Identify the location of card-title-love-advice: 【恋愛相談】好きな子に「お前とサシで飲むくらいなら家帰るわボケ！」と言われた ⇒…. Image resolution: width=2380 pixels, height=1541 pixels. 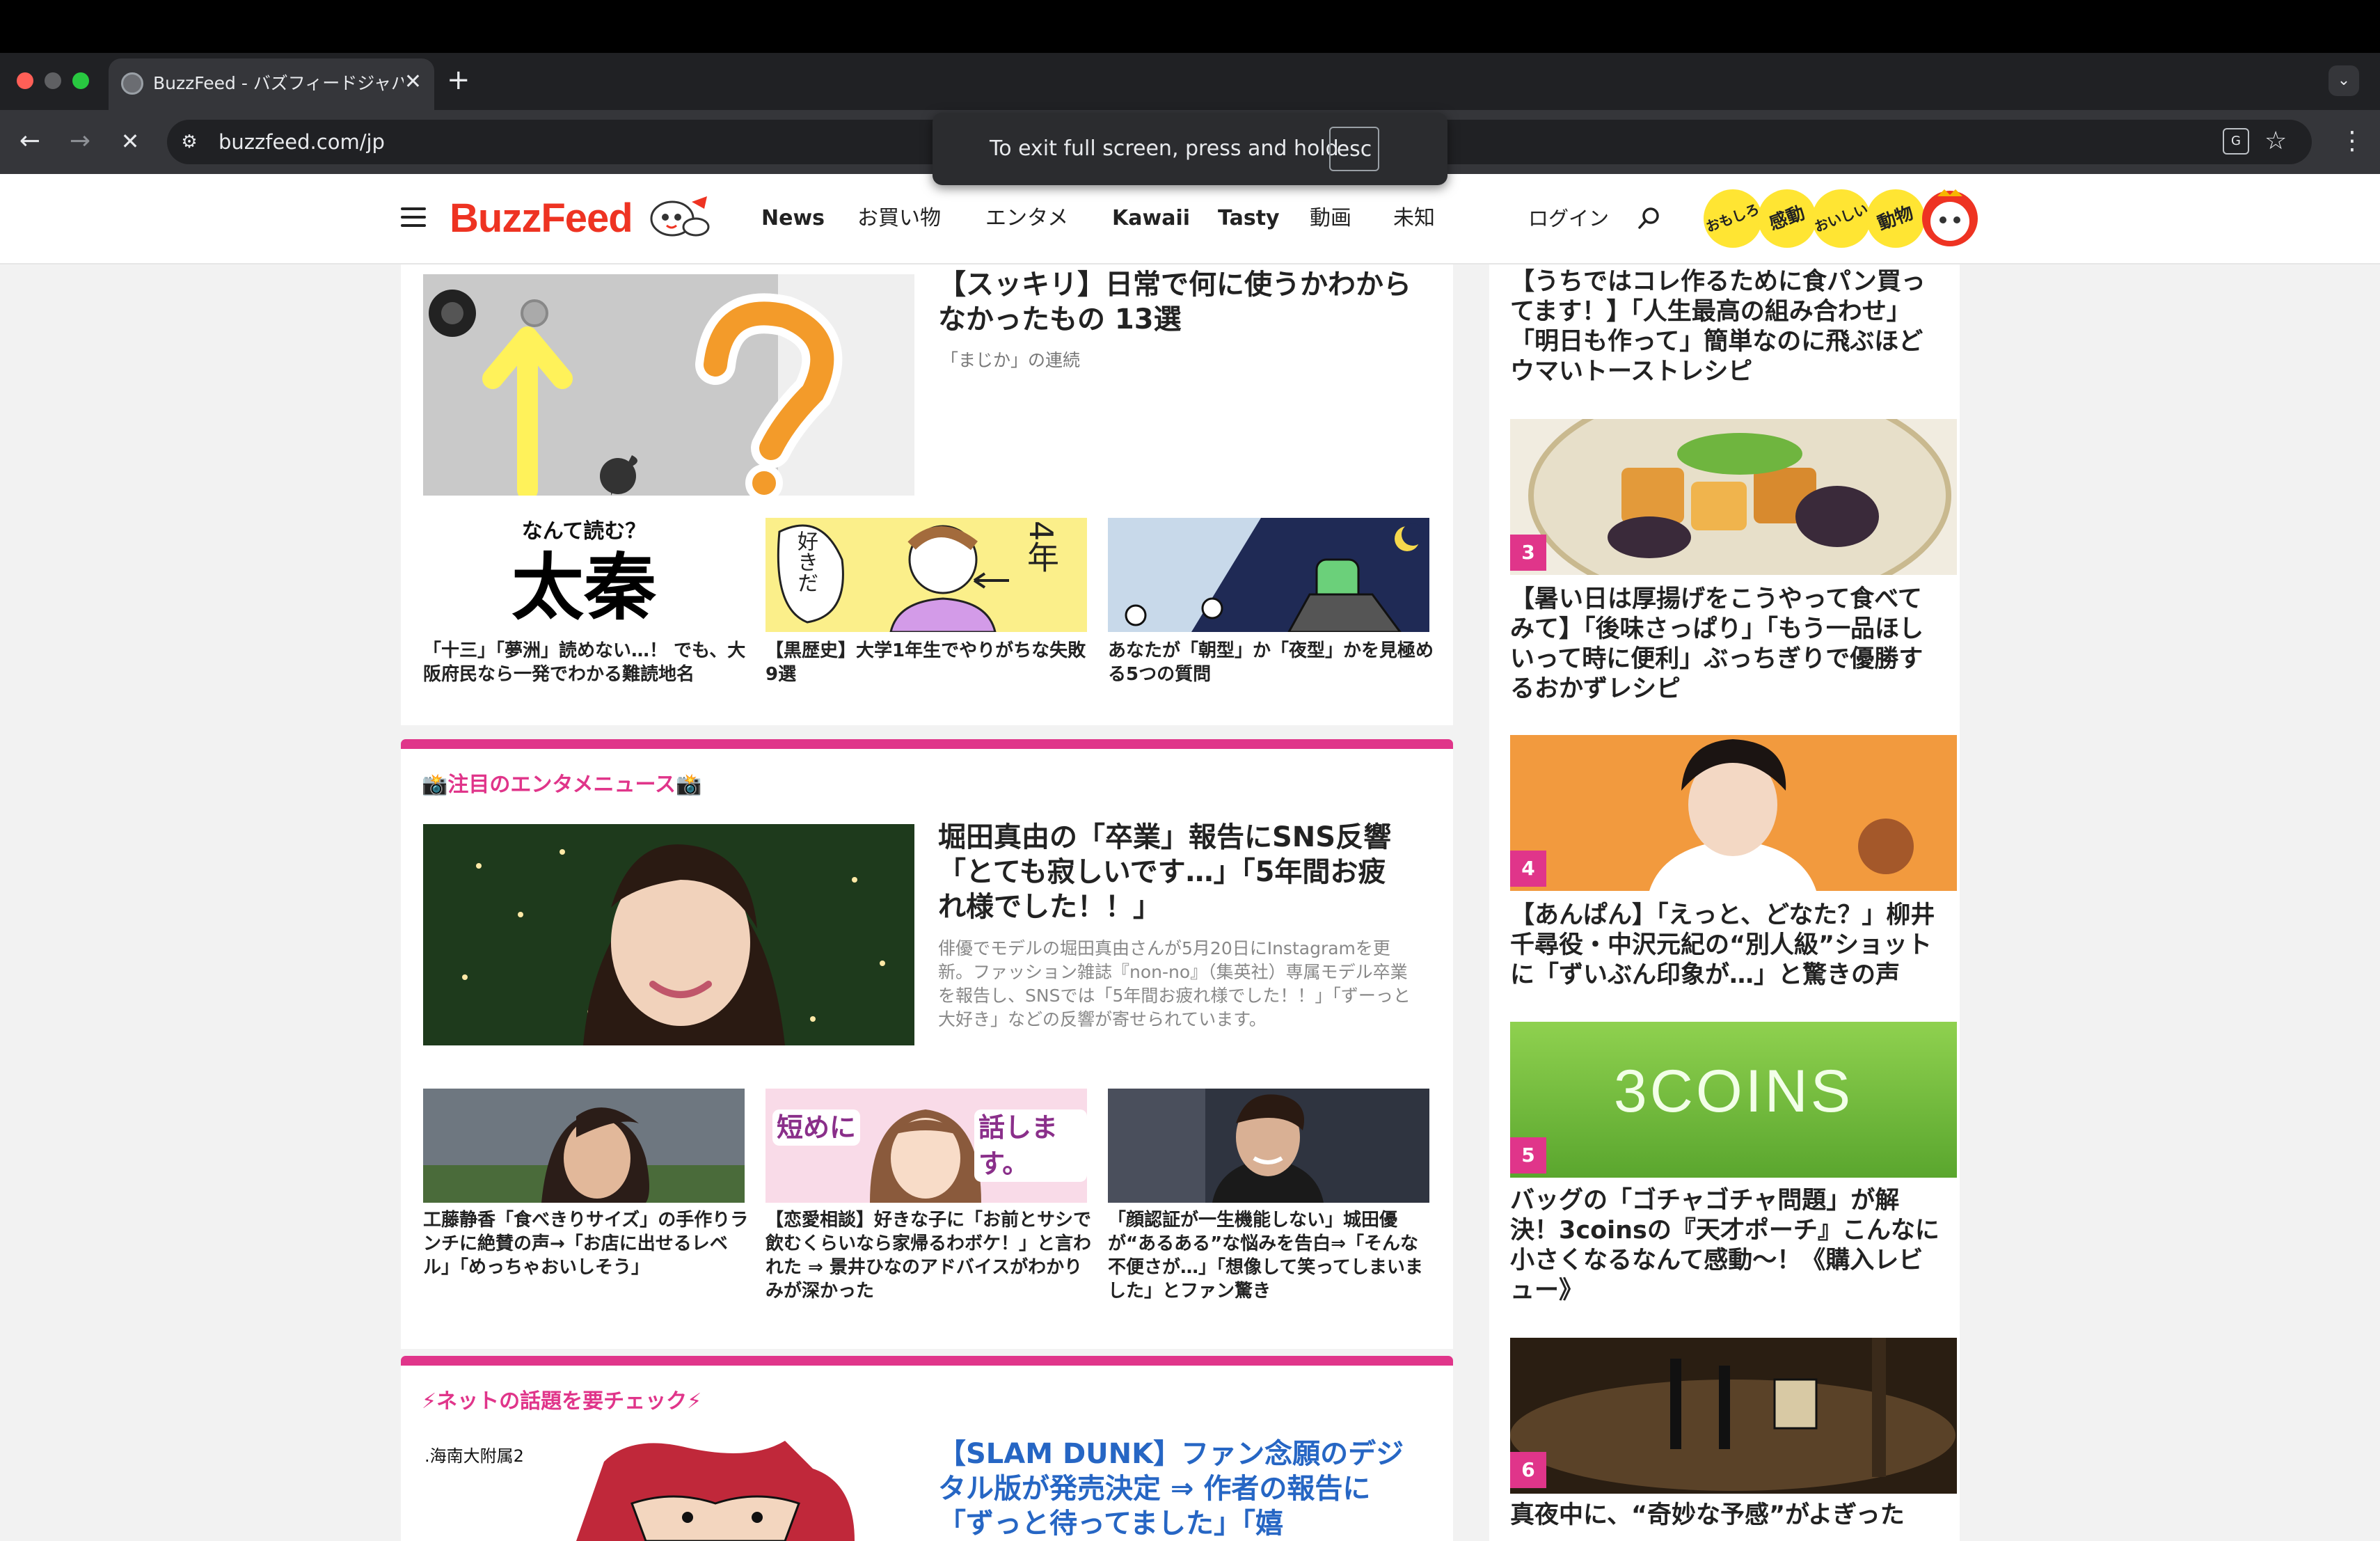
(929, 1255).